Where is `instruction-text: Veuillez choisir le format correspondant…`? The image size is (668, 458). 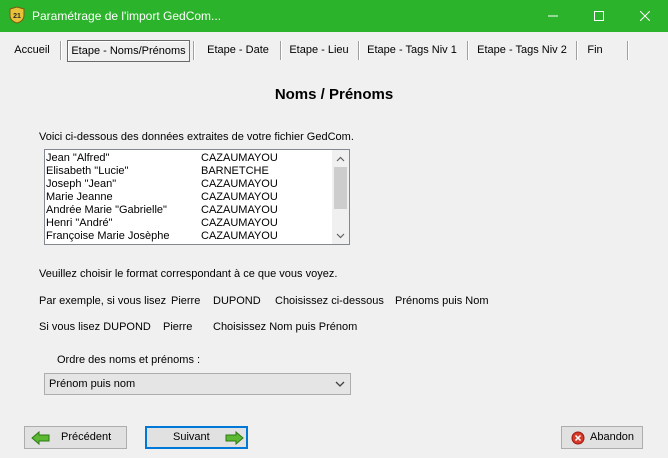
instruction-text: Veuillez choisir le format correspondant… is located at coordinates (188, 274).